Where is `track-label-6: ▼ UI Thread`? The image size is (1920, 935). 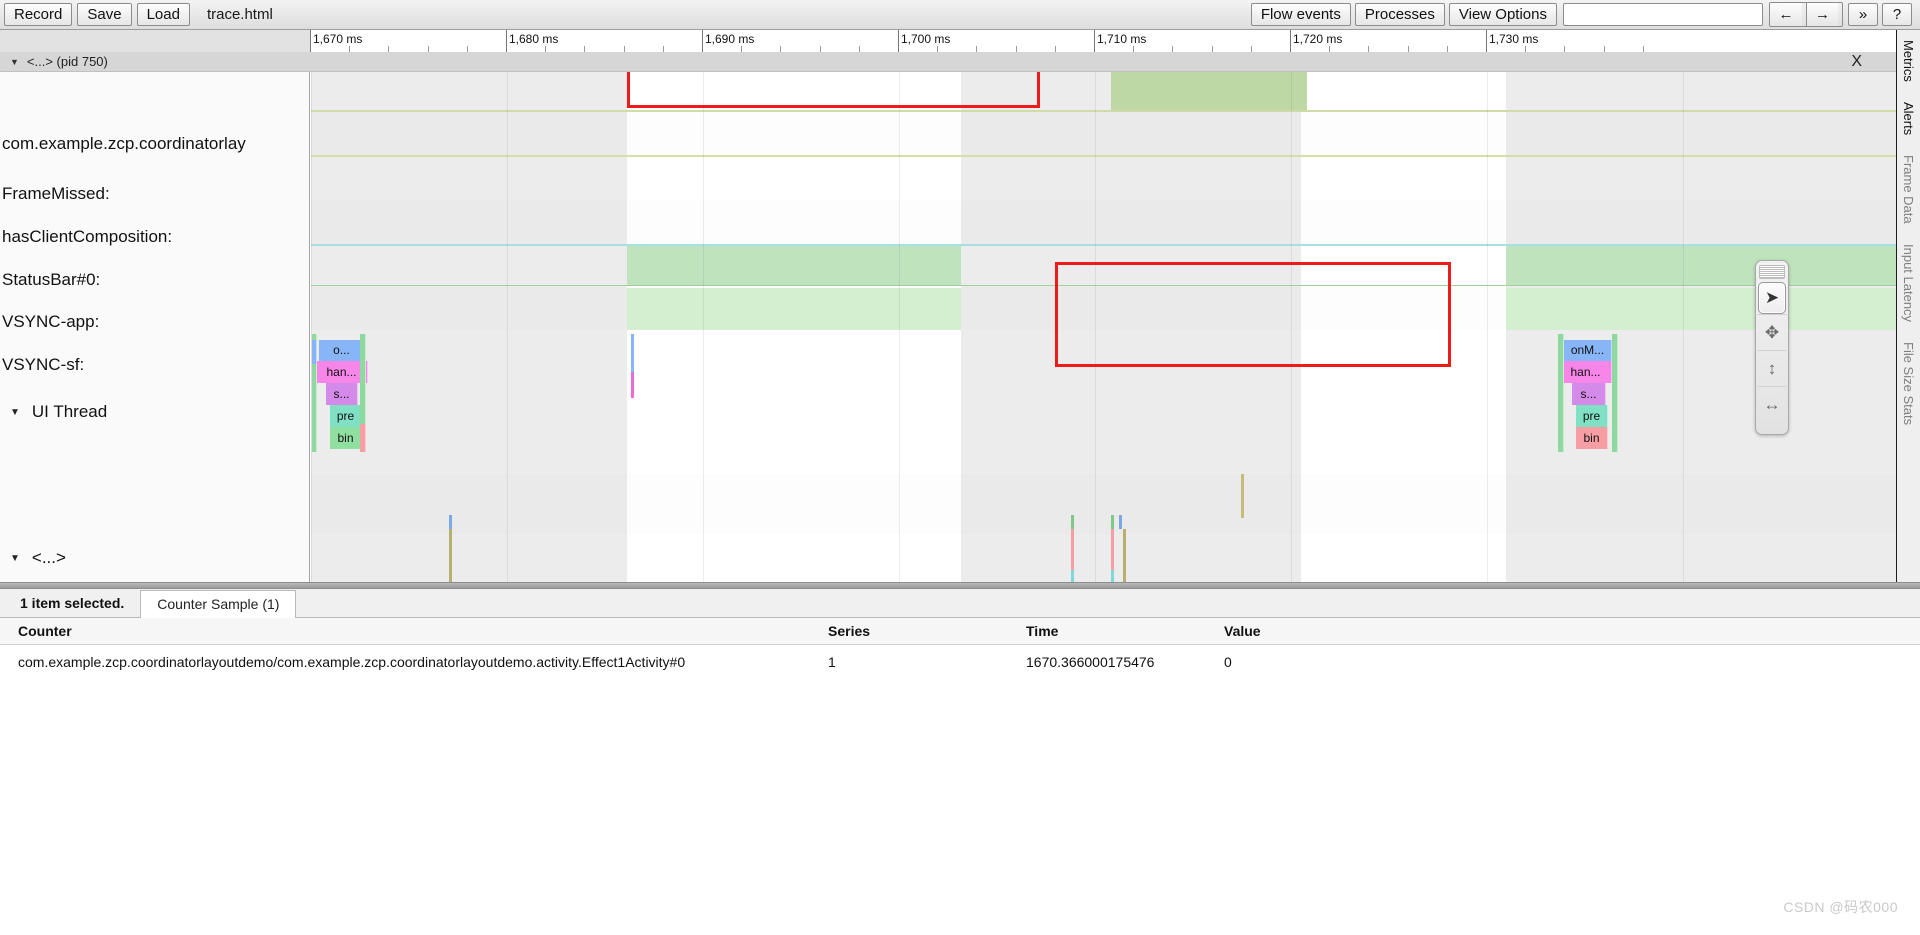 track-label-6: ▼ UI Thread is located at coordinates (53, 412).